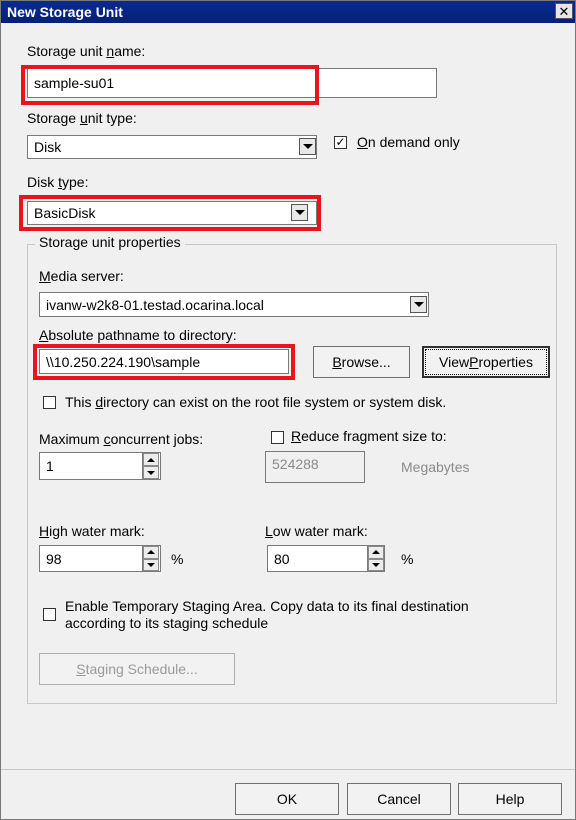 Image resolution: width=576 pixels, height=820 pixels. I want to click on pathname-value: \\10.250.224.190\sample, so click(123, 361).